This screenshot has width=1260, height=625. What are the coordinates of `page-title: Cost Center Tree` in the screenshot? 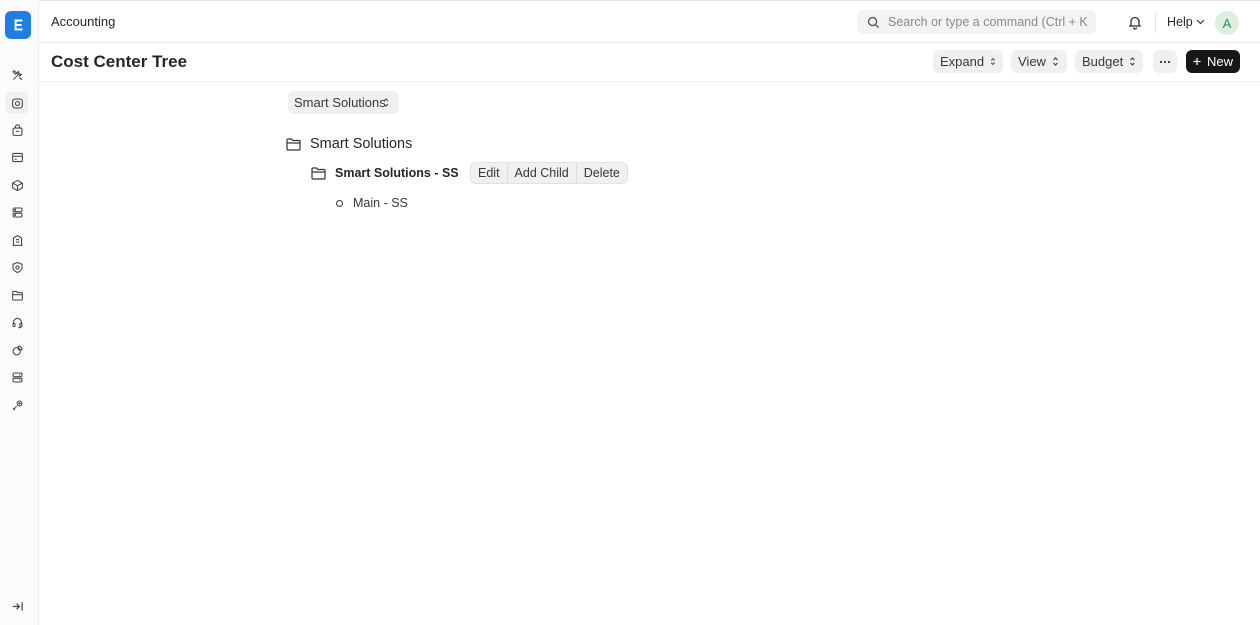 It's located at (119, 61).